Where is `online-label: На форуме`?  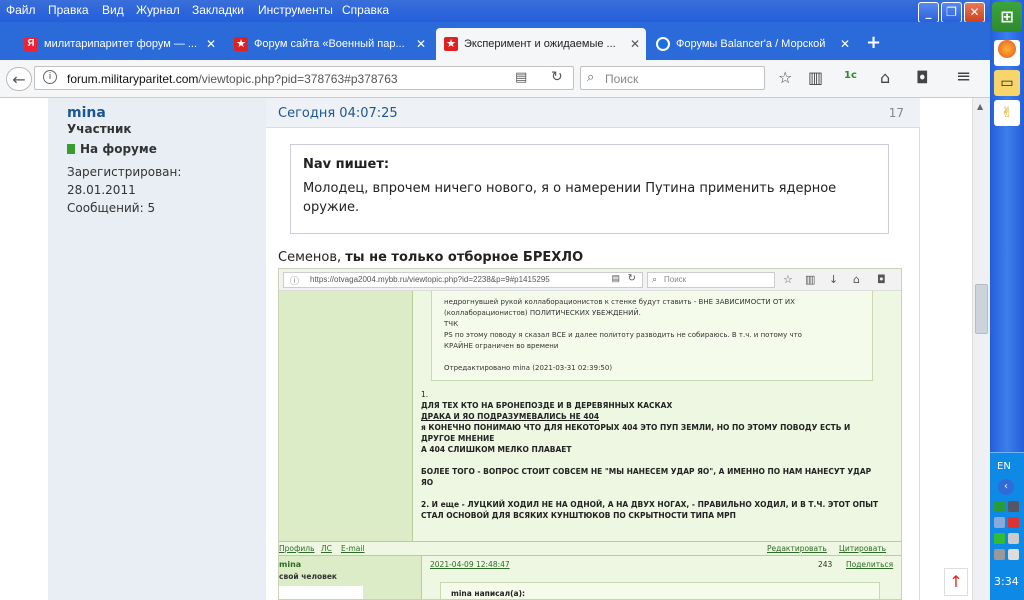 online-label: На форуме is located at coordinates (118, 149).